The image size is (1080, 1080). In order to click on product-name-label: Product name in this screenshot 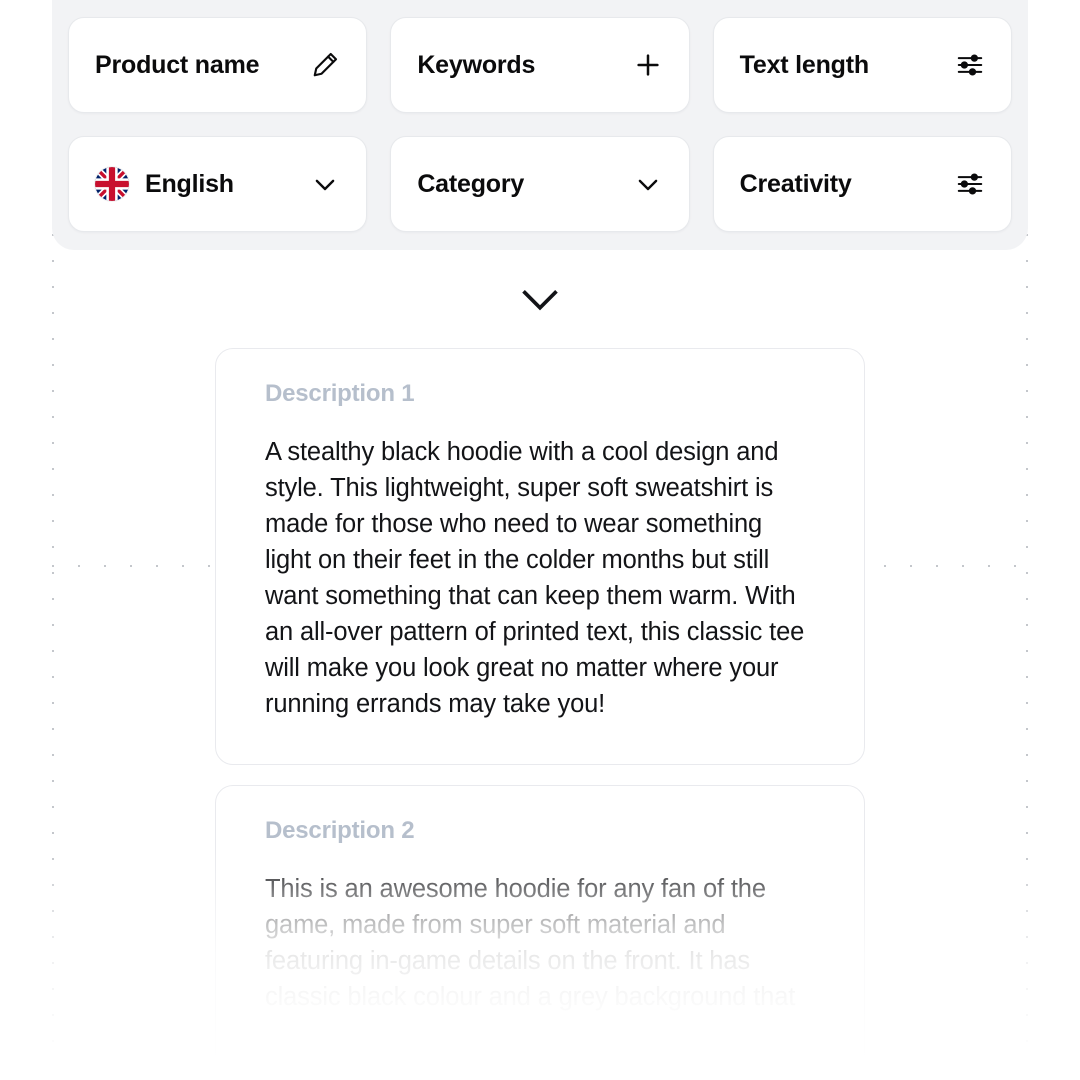, I will do `click(177, 64)`.